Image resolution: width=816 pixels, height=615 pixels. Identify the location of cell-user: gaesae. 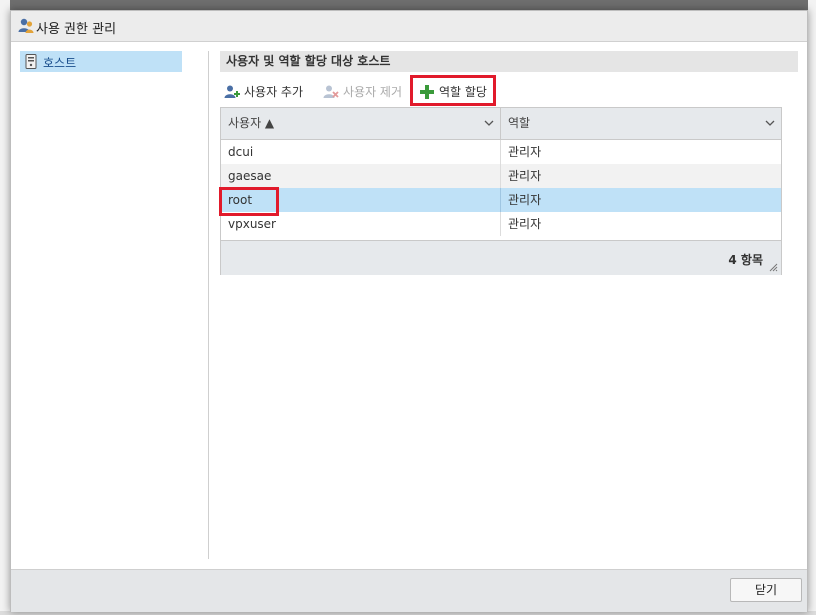
(250, 176).